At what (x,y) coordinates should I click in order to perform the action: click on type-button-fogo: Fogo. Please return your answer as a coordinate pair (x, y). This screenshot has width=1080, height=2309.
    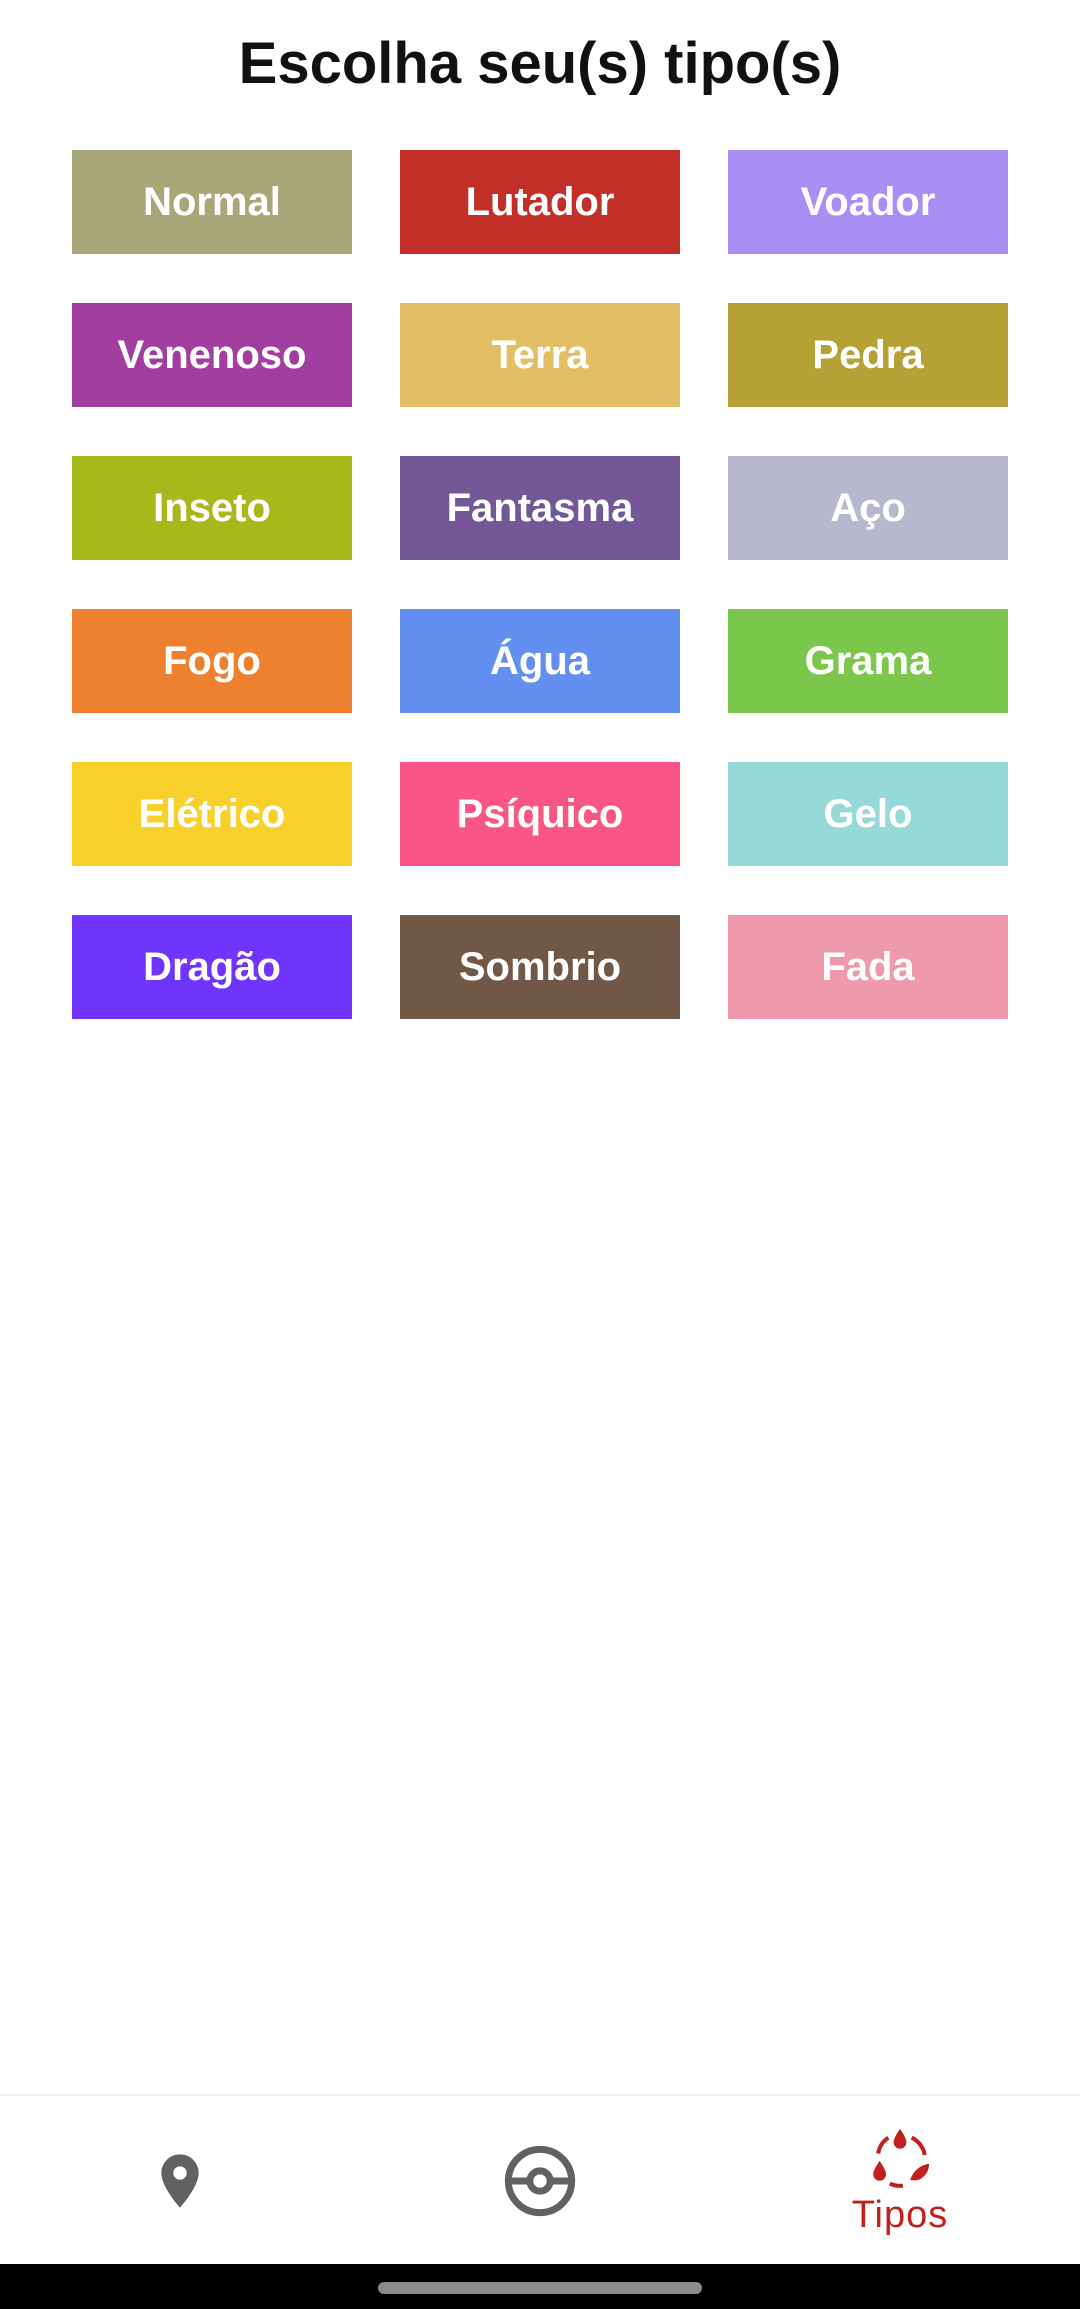
    Looking at the image, I should click on (212, 661).